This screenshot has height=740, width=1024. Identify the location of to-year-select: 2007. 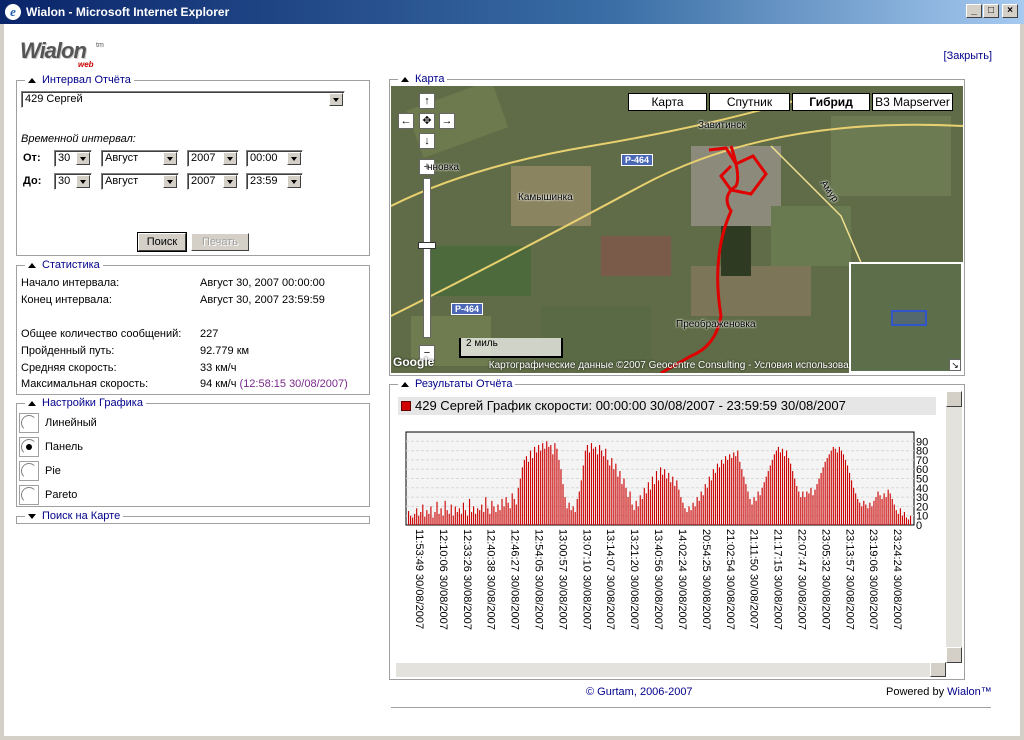
(213, 181).